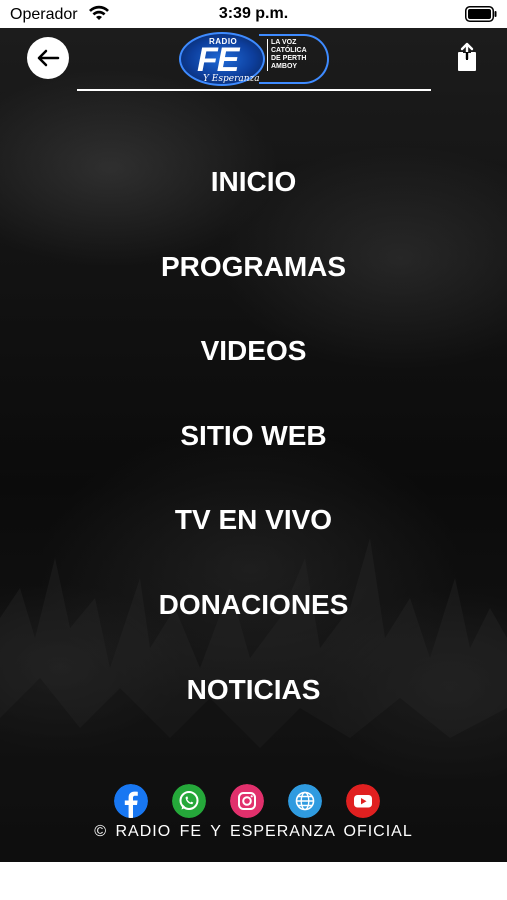 This screenshot has width=507, height=900. Describe the element at coordinates (284, 42) in the screenshot. I see `logo-tagline-line: LA VOZ` at that location.